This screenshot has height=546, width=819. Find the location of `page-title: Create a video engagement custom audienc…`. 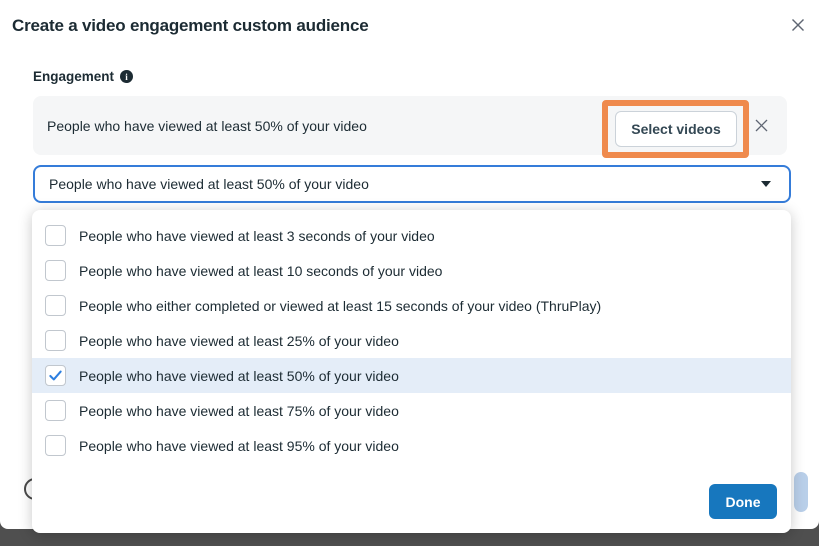

page-title: Create a video engagement custom audienc… is located at coordinates (190, 25).